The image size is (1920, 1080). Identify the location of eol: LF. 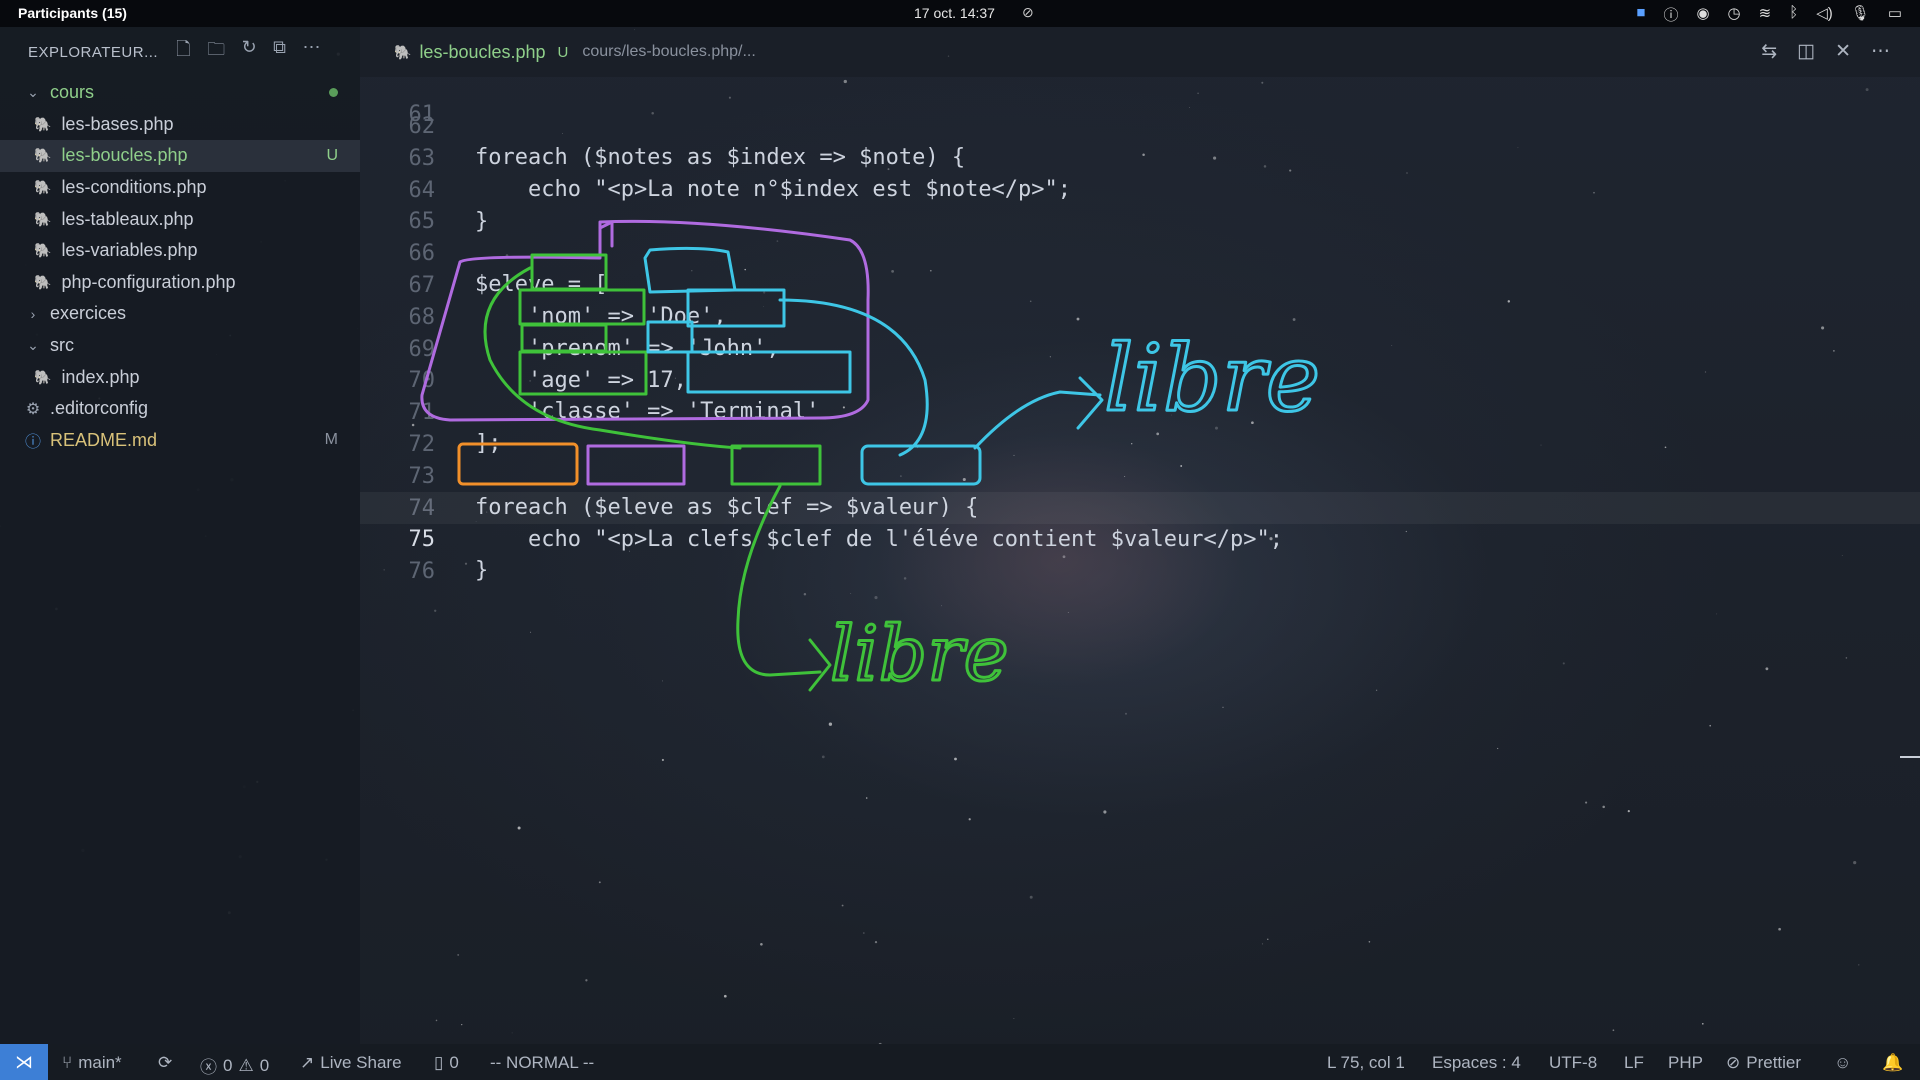
(1634, 1063).